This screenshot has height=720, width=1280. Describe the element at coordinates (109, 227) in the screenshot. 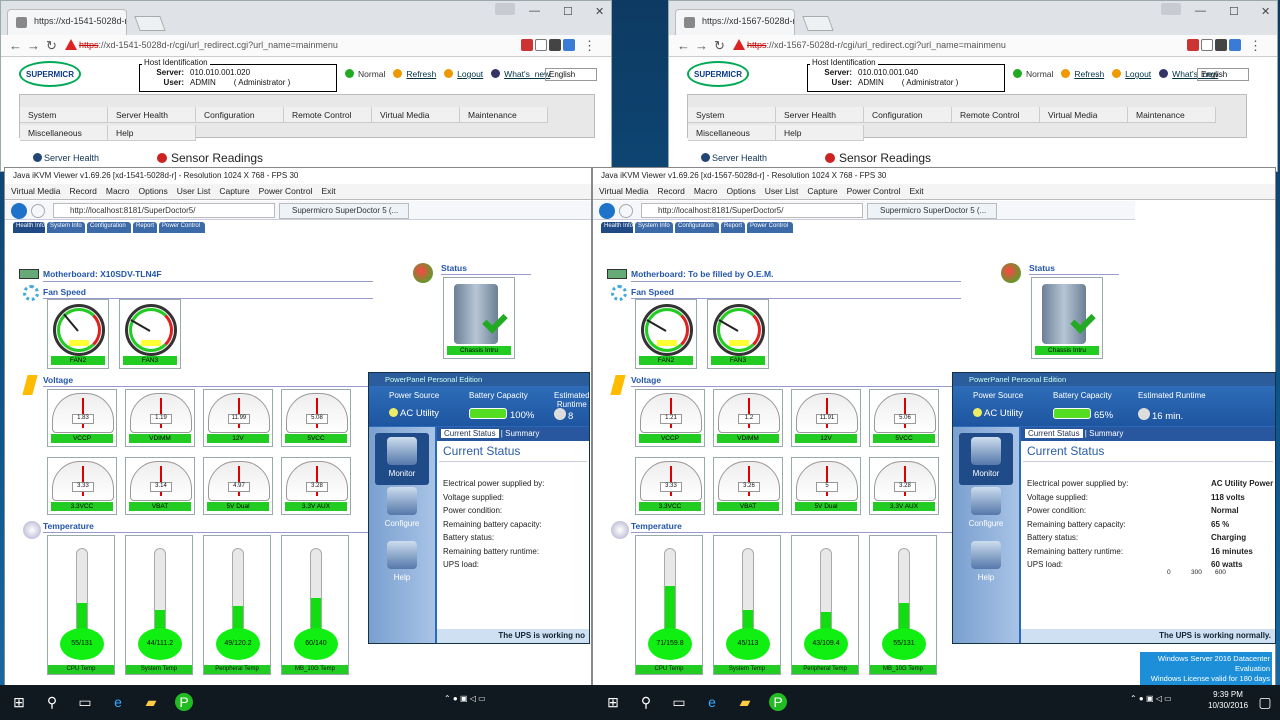

I see `sd-tab-configuration: Configuration` at that location.